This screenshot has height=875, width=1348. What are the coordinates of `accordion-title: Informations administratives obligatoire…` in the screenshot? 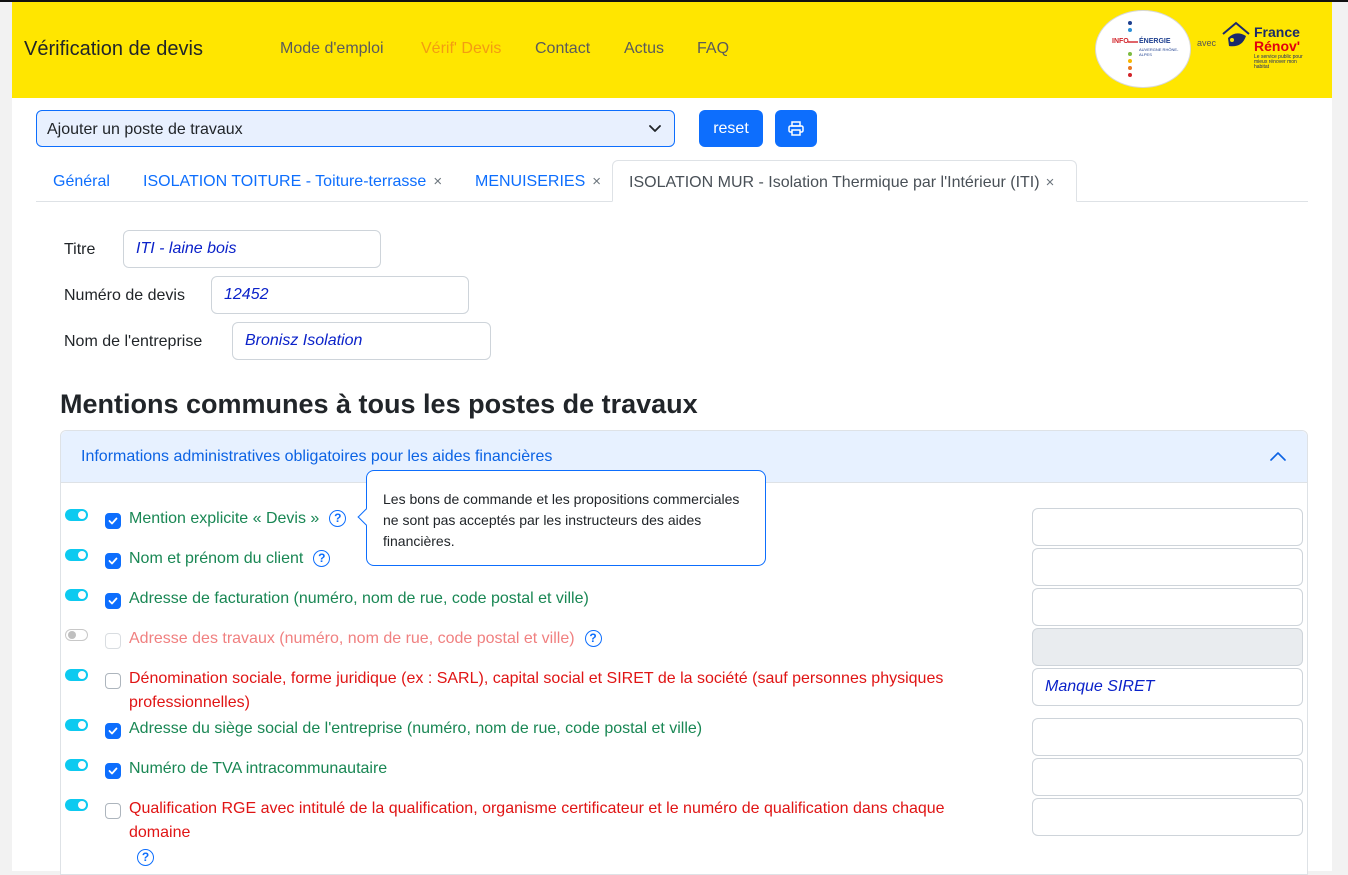 It's located at (317, 456).